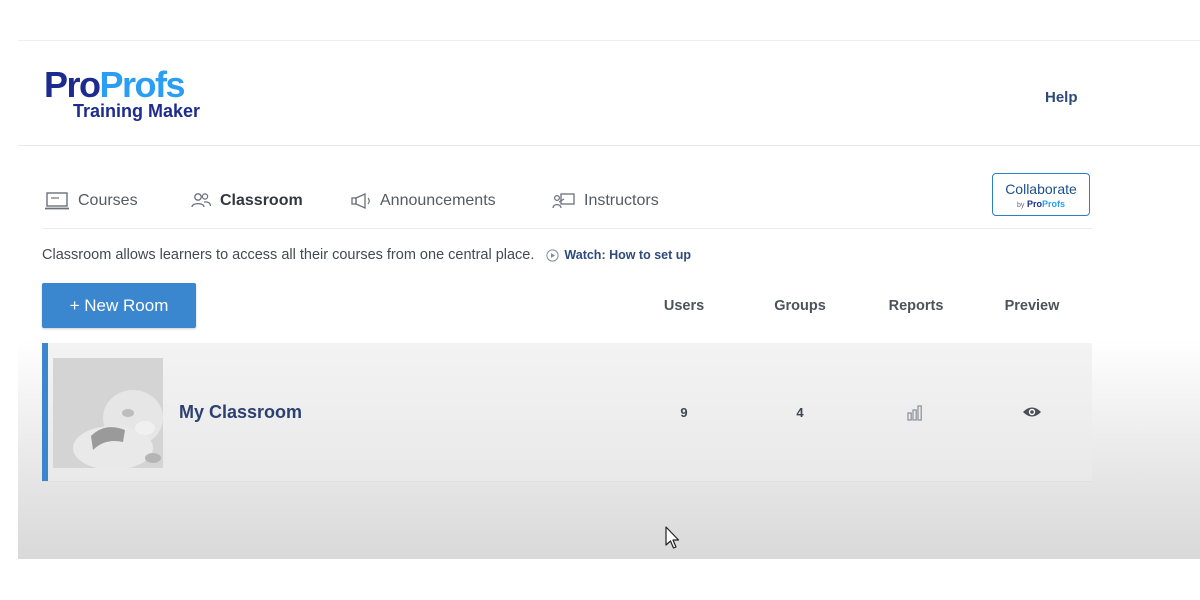 This screenshot has width=1200, height=600. I want to click on tab-announcements: Announcements, so click(423, 201).